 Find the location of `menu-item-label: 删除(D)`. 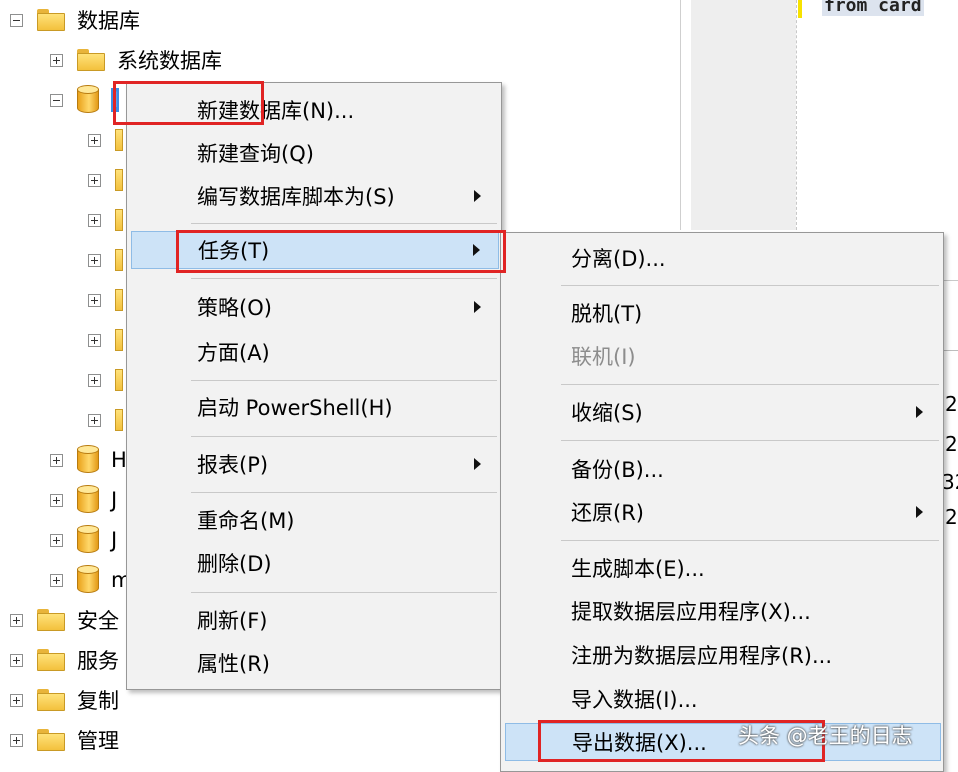

menu-item-label: 删除(D) is located at coordinates (234, 564).